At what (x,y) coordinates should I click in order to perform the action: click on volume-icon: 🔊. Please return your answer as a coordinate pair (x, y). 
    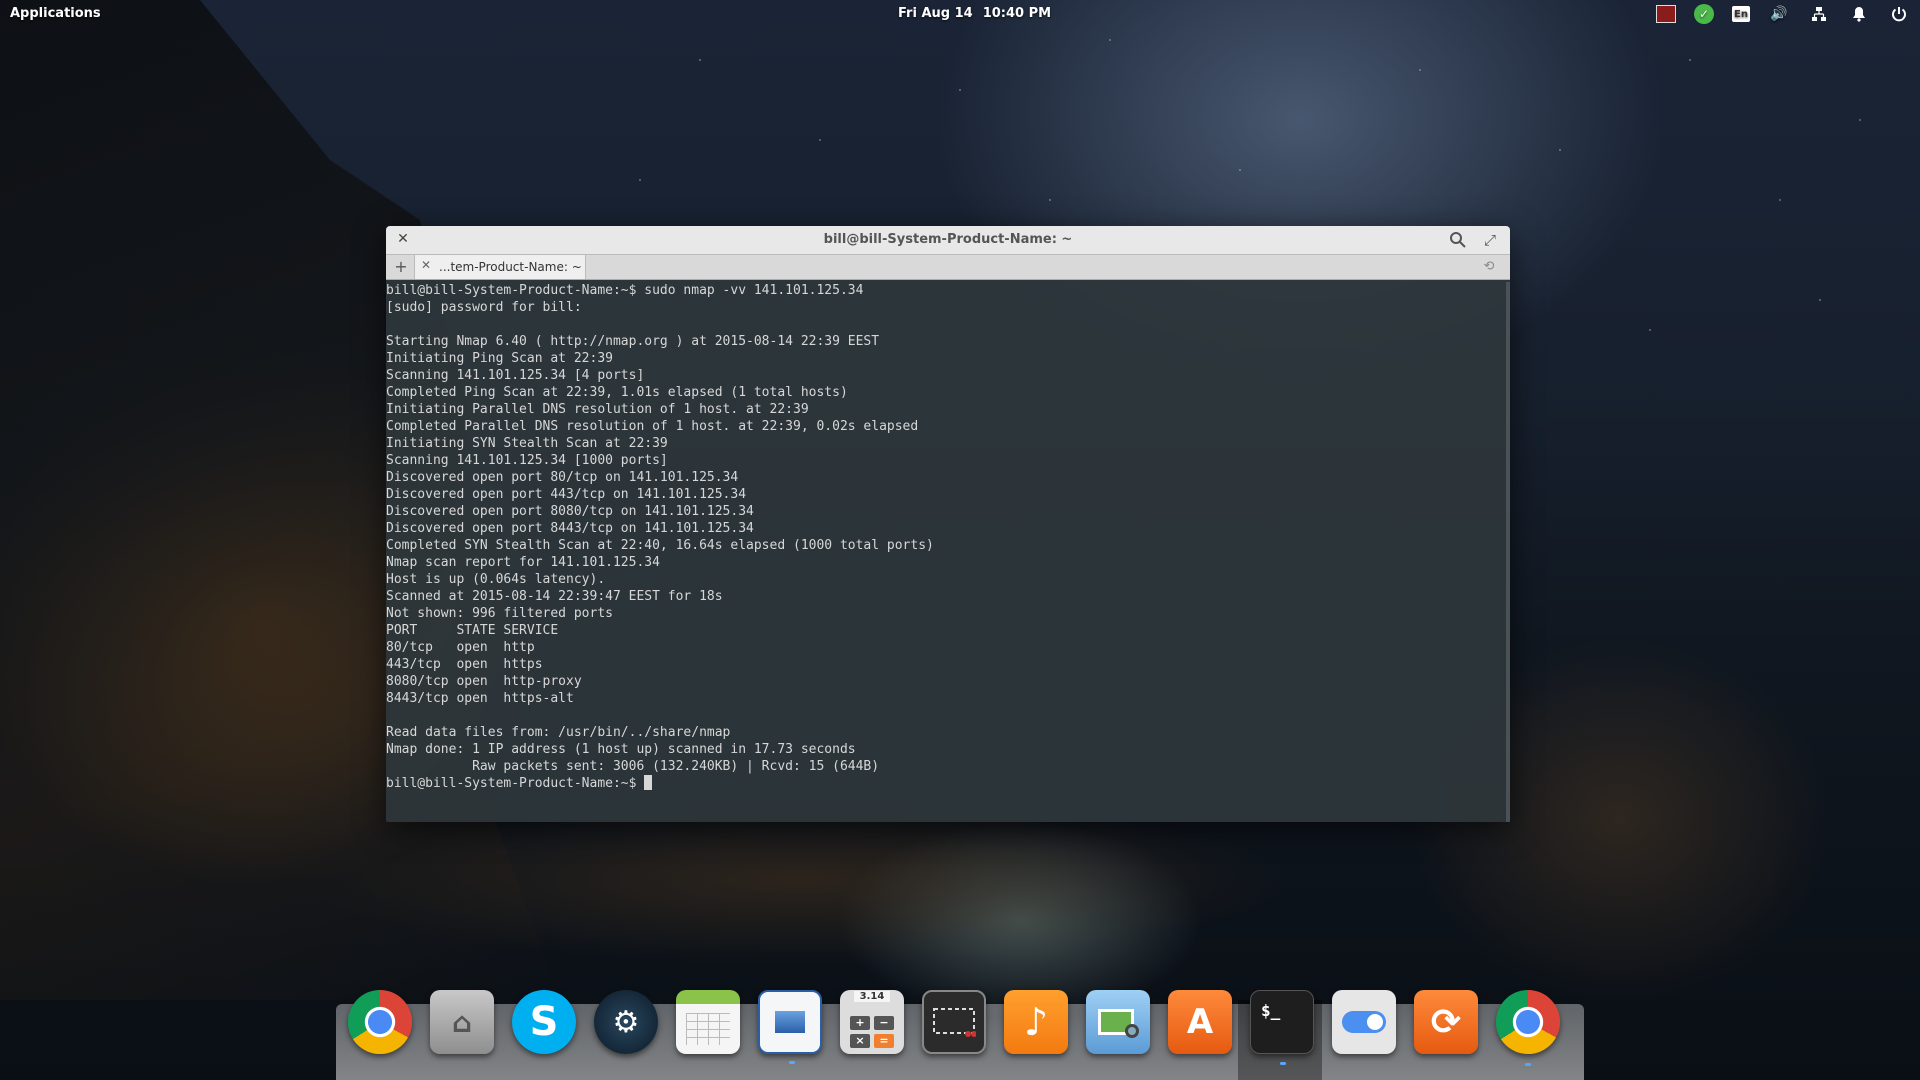
    Looking at the image, I should click on (1779, 14).